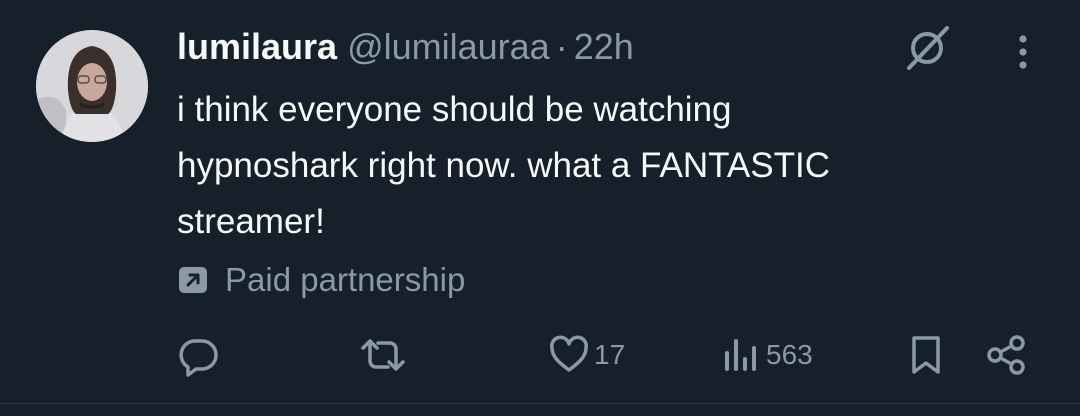  Describe the element at coordinates (345, 279) in the screenshot. I see `paid-partnership-text: Paid partnership` at that location.